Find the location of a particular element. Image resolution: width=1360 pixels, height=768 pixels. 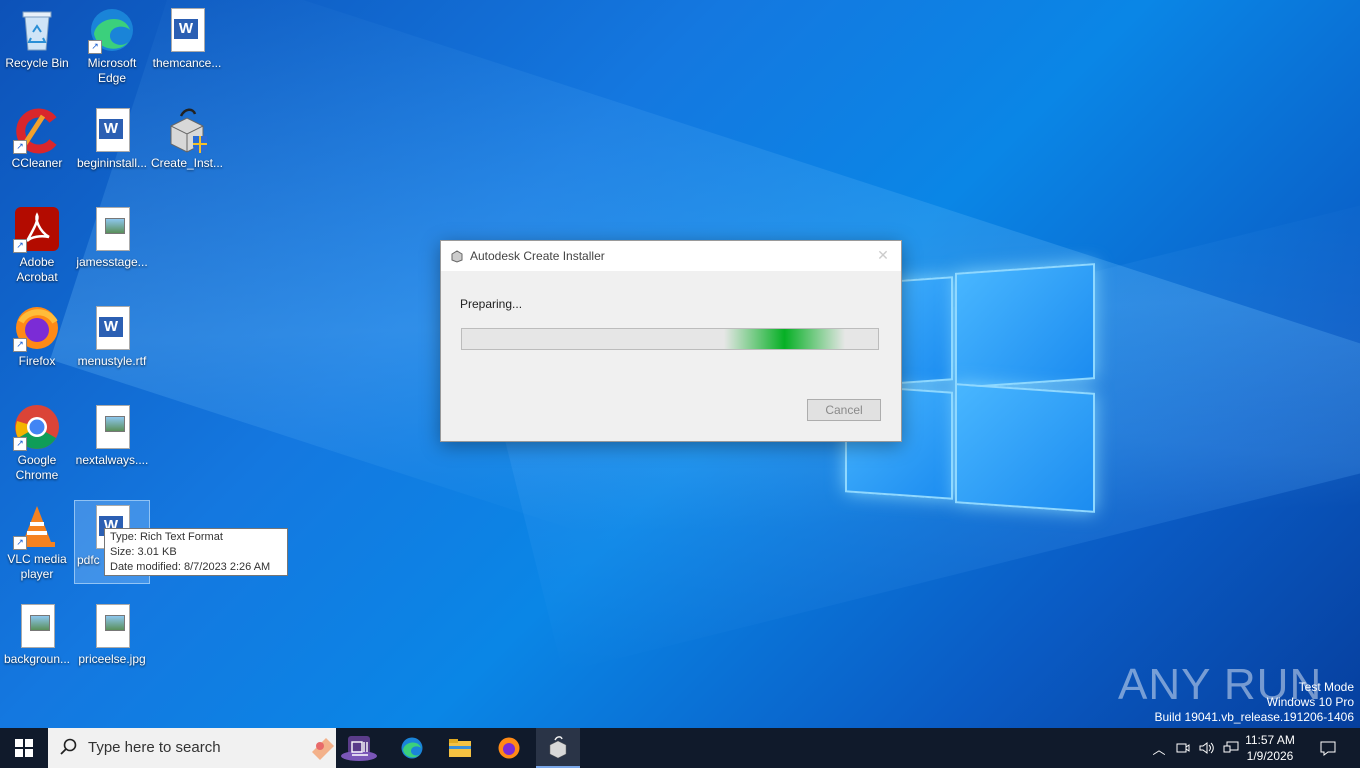

tray-volume is located at coordinates (1207, 748).